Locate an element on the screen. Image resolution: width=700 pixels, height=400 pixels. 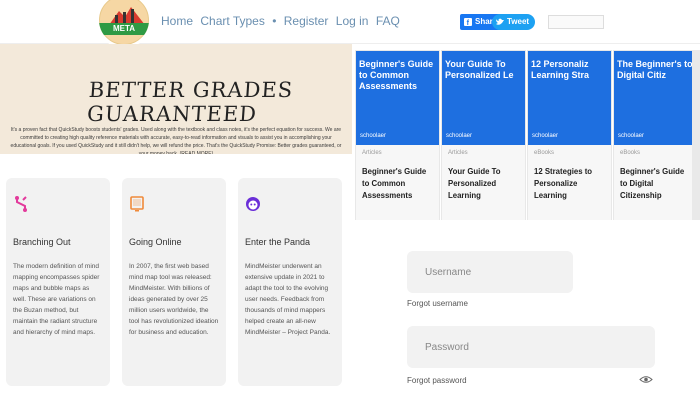
nav-chart-types: Chart Types is located at coordinates (232, 21).